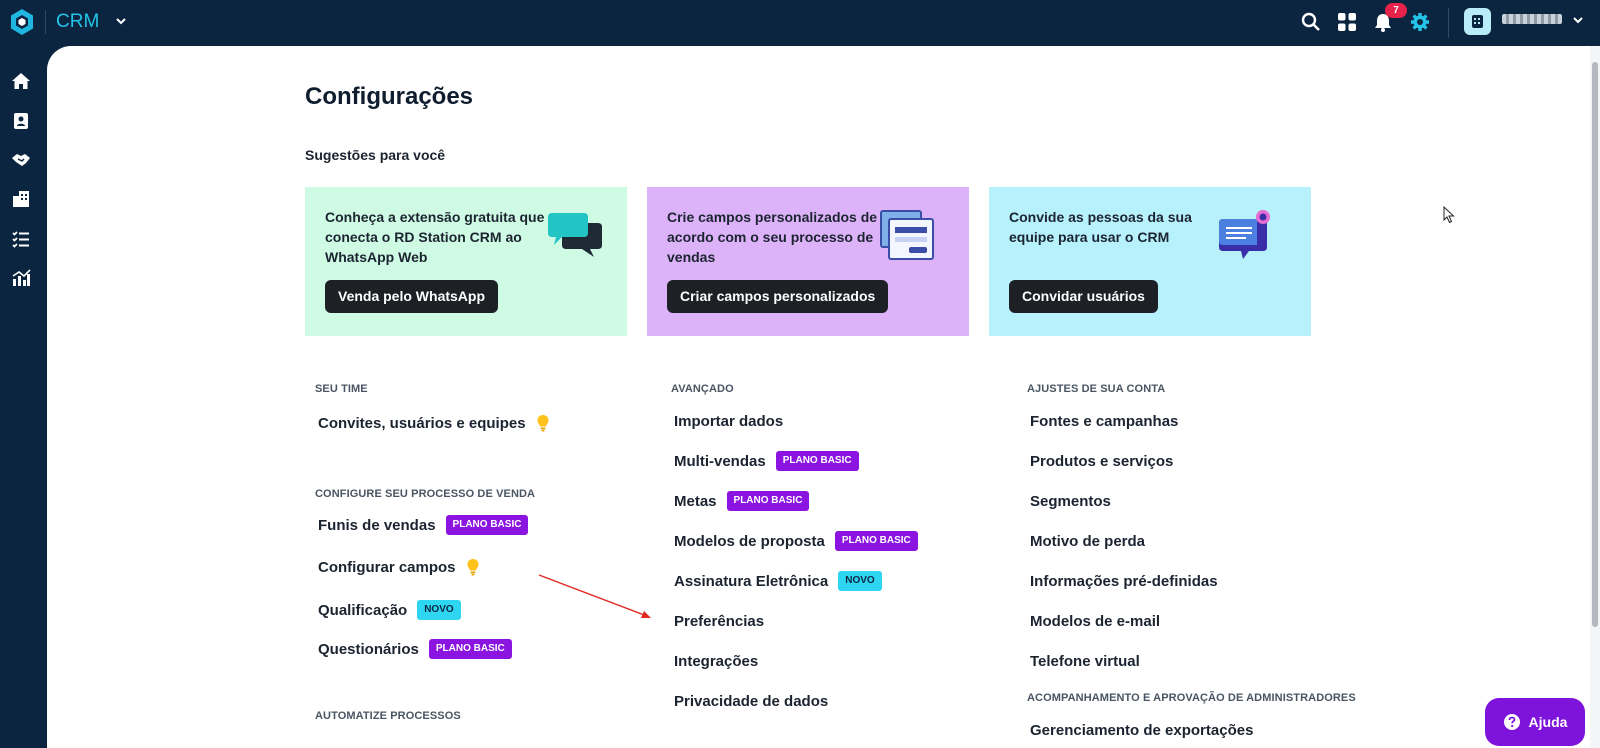  Describe the element at coordinates (23, 397) in the screenshot. I see `sidebar` at that location.